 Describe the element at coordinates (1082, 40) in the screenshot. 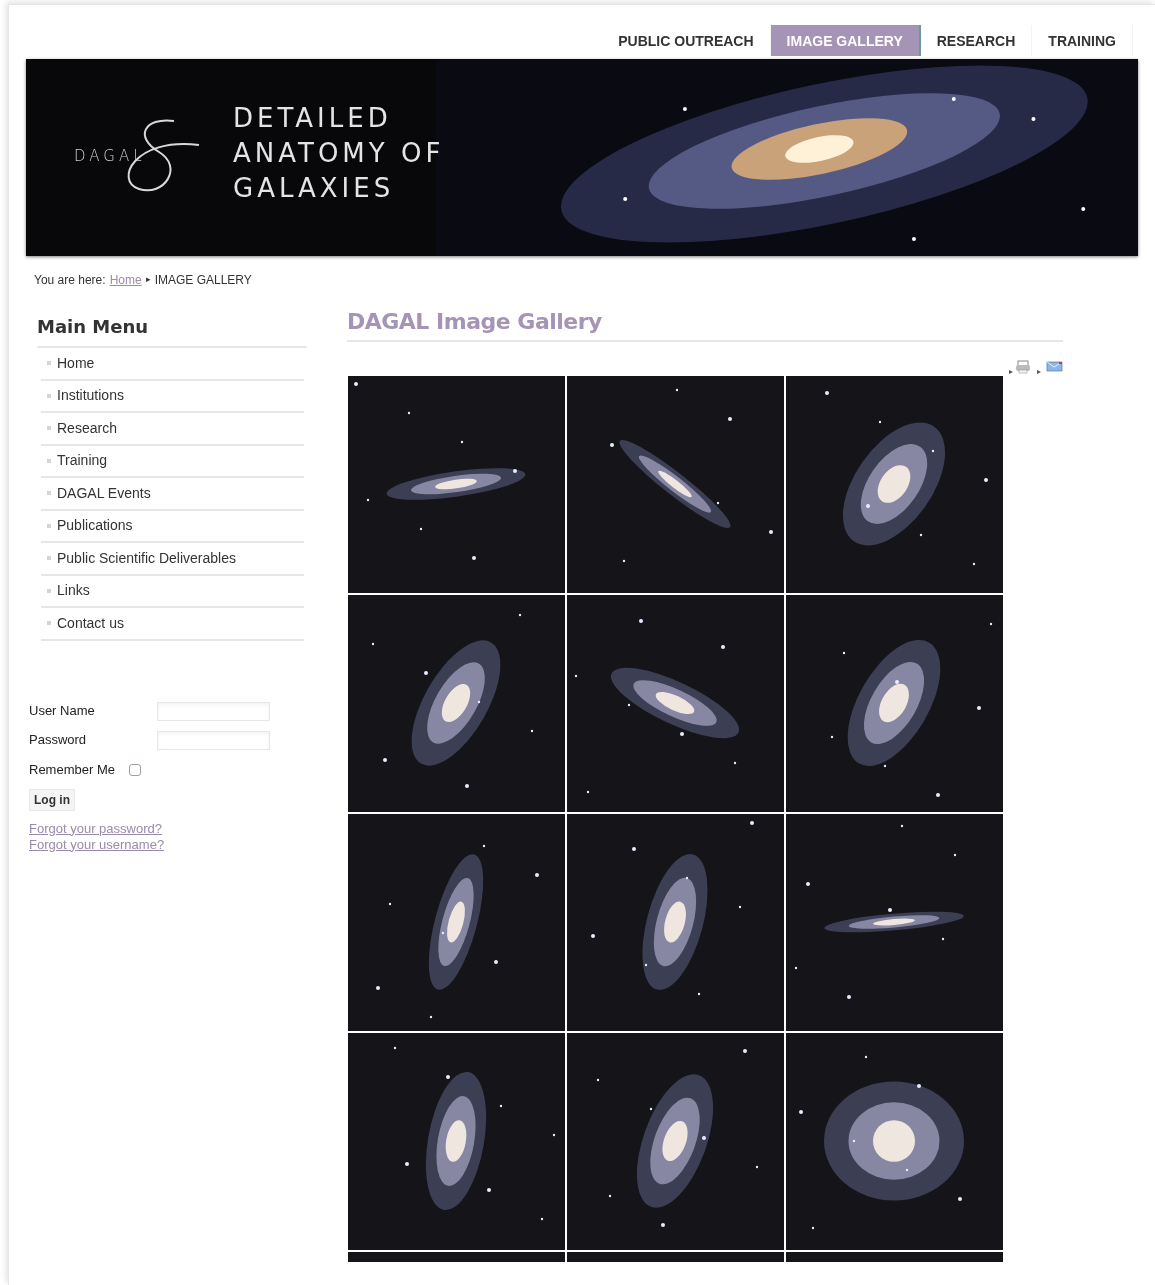

I see `nav-tab: TRAINING` at that location.